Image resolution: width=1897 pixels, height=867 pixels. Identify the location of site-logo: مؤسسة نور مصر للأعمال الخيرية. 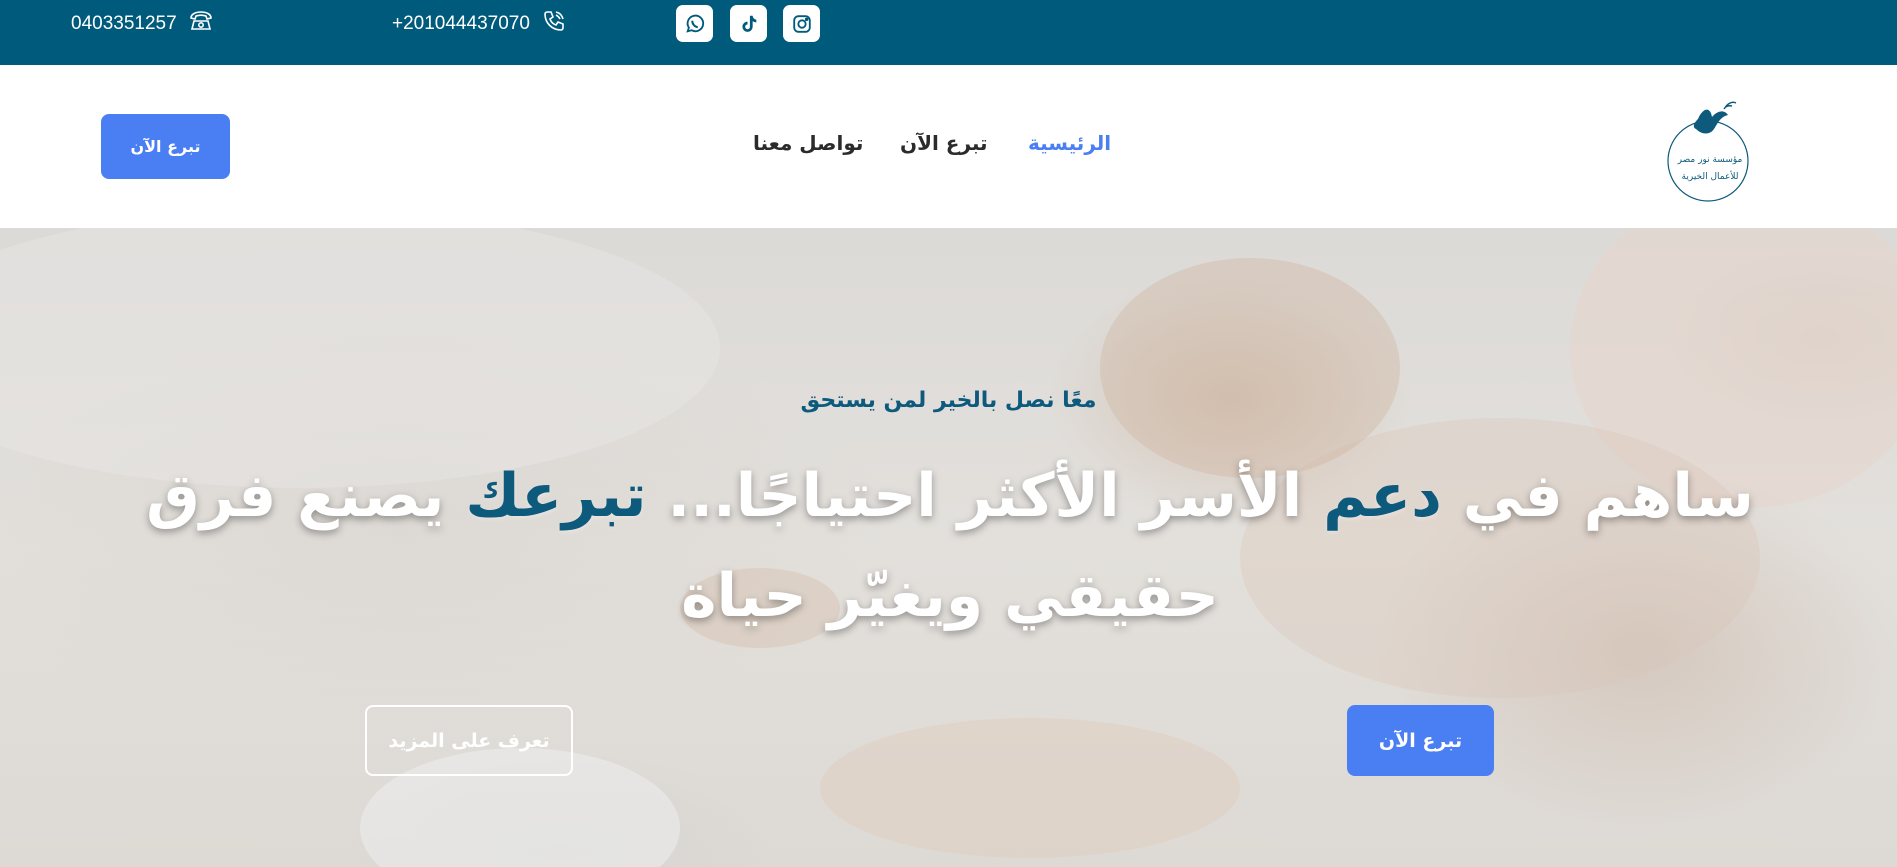
(1708, 149).